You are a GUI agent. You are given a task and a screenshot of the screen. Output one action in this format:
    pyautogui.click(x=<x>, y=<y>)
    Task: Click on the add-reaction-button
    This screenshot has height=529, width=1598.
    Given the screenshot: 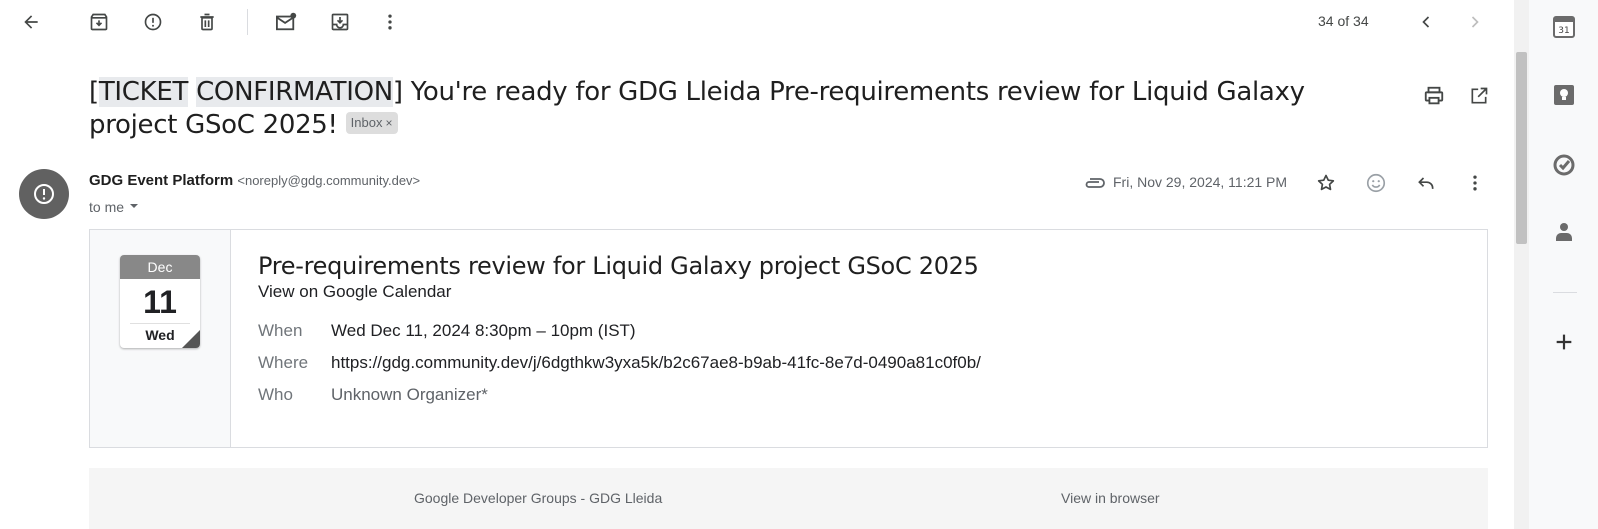 What is the action you would take?
    pyautogui.click(x=1376, y=183)
    